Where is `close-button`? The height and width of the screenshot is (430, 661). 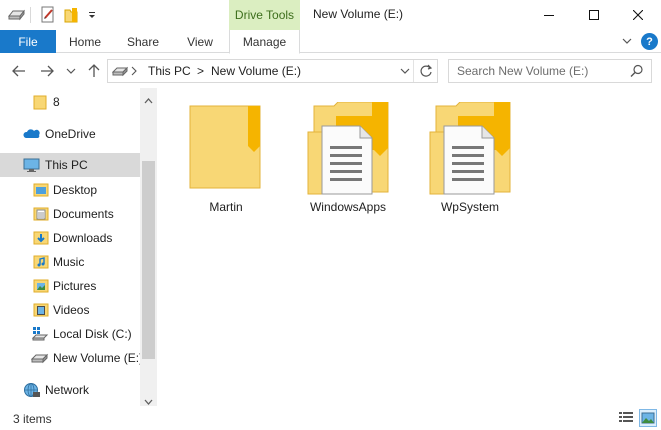
close-button is located at coordinates (638, 15).